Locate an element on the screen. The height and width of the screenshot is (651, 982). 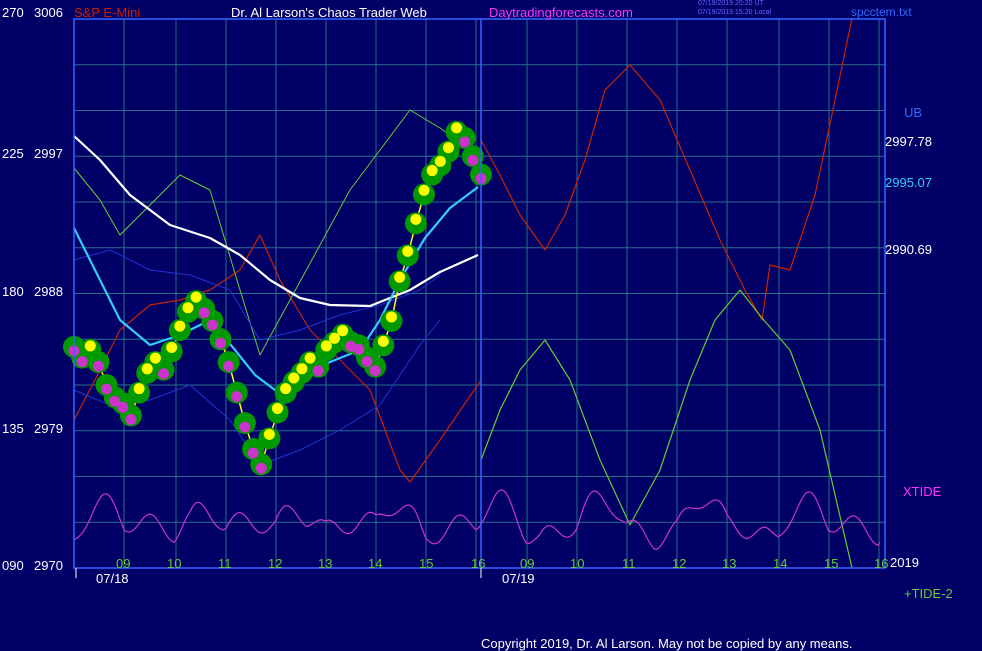
y-price-2970: 2970 is located at coordinates (48, 565).